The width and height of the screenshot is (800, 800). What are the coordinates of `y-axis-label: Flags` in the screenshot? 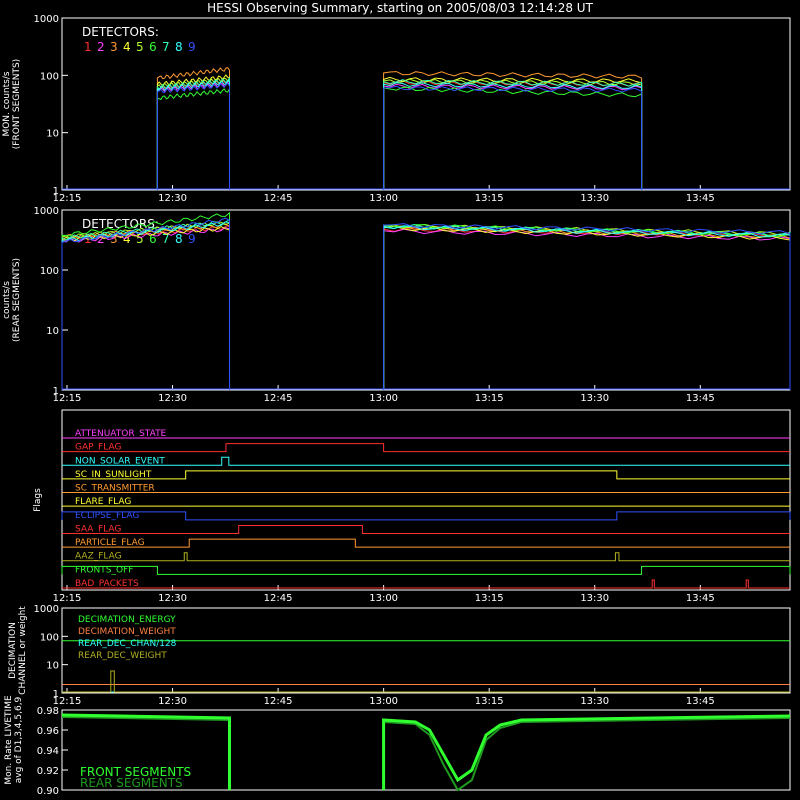 It's located at (38, 500).